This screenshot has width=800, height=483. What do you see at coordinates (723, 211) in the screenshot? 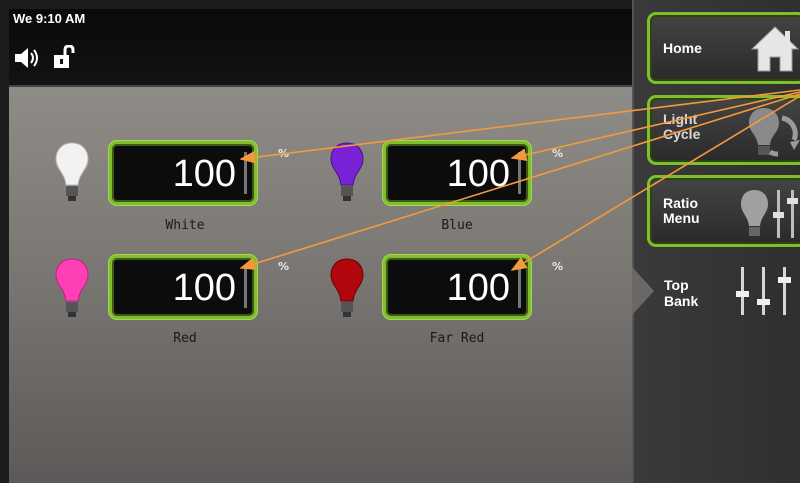
I see `ratio-menu-button: Ratio Menu` at bounding box center [723, 211].